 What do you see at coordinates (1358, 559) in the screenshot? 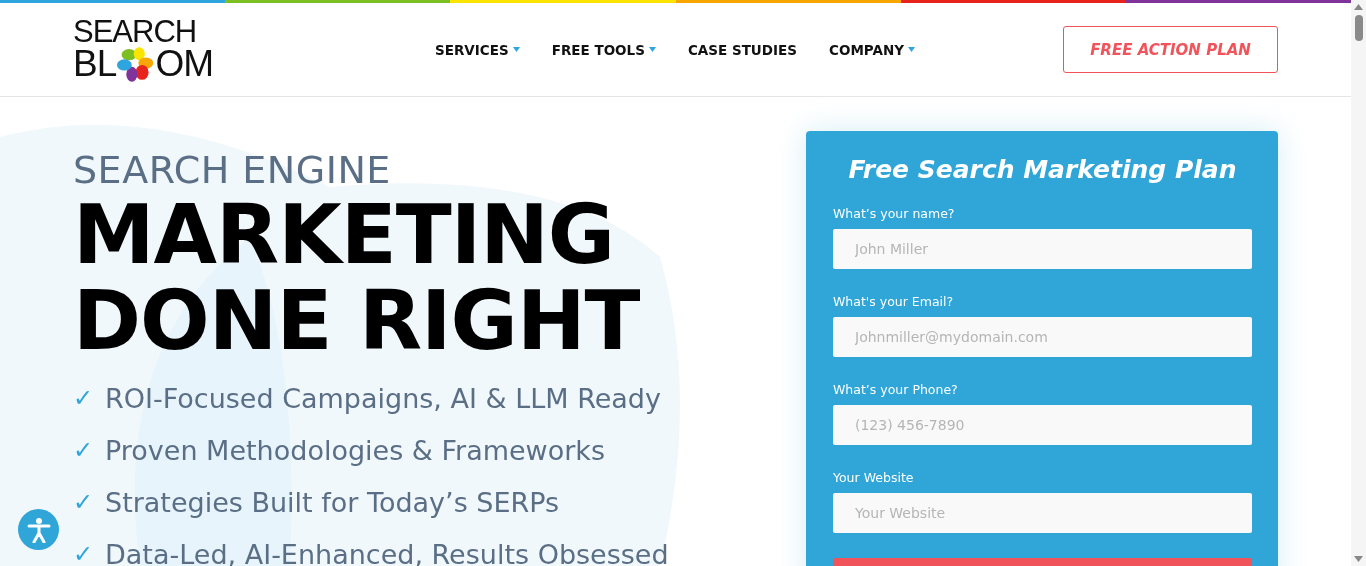
I see `scroll-down-icon` at bounding box center [1358, 559].